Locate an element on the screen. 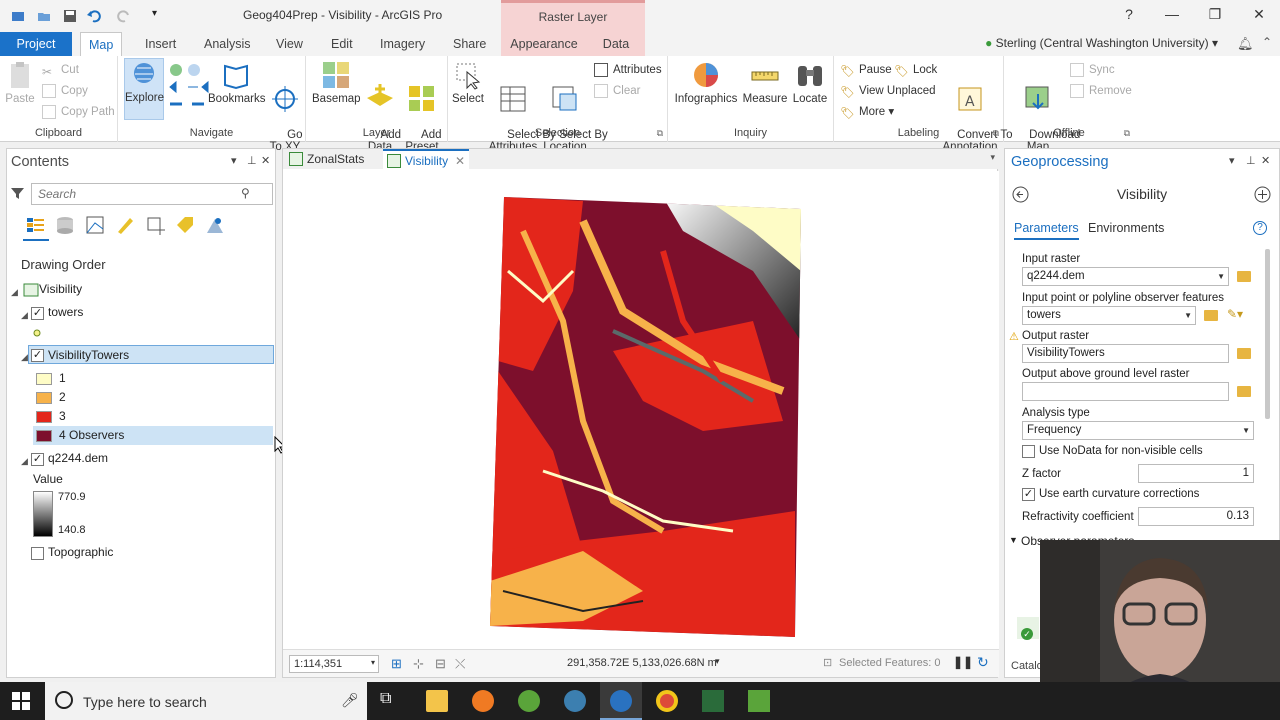  notification-bell-icon: 🔔︎ is located at coordinates (1245, 44).